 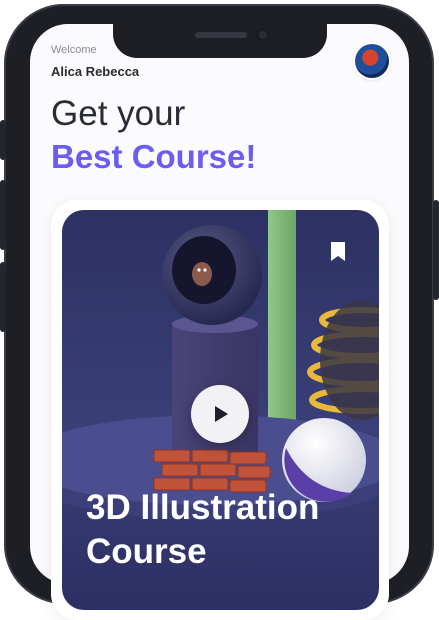 What do you see at coordinates (74, 50) in the screenshot?
I see `welcome-label: Welcome` at bounding box center [74, 50].